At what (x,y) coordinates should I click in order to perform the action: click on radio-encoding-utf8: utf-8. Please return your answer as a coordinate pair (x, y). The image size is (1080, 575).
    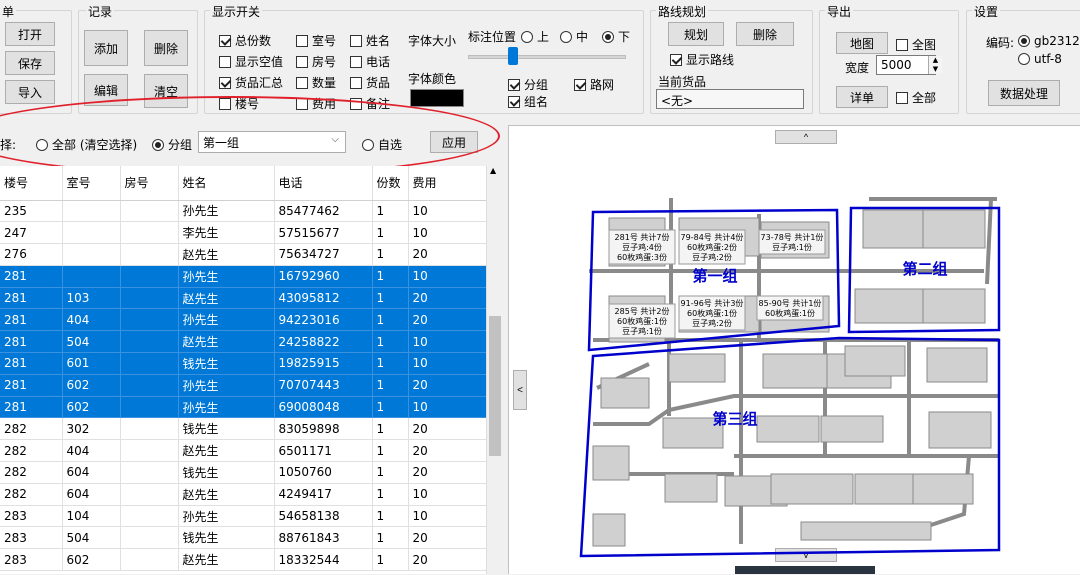
    Looking at the image, I should click on (1040, 59).